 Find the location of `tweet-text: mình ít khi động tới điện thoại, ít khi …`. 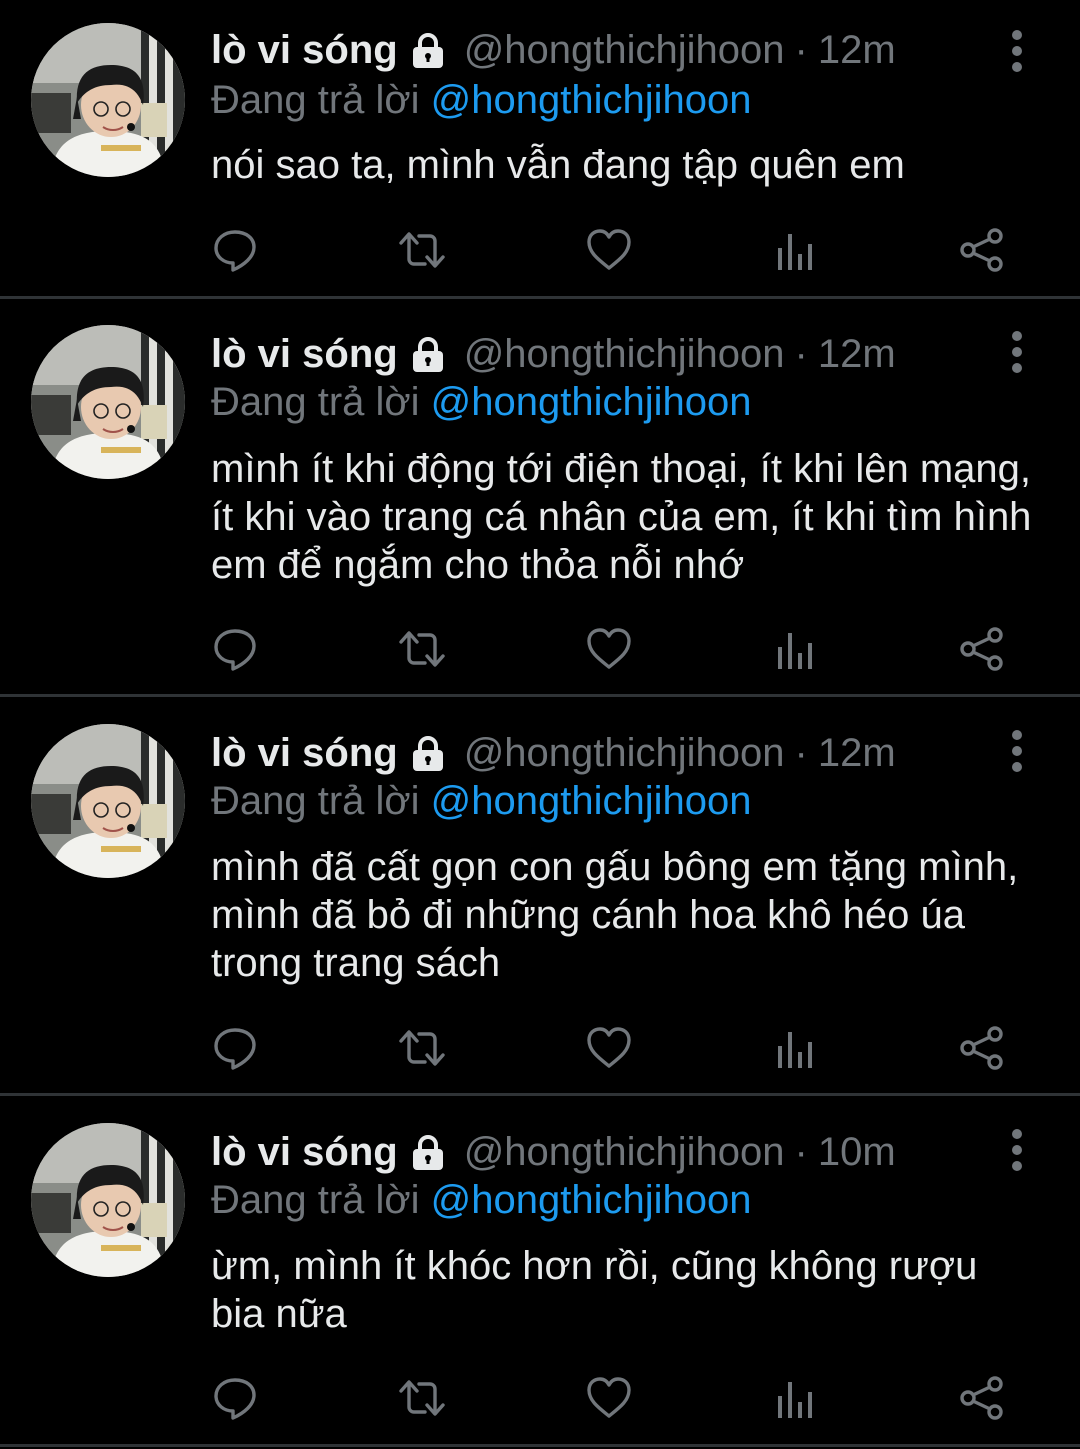

tweet-text: mình ít khi động tới điện thoại, ít khi … is located at coordinates (621, 517).